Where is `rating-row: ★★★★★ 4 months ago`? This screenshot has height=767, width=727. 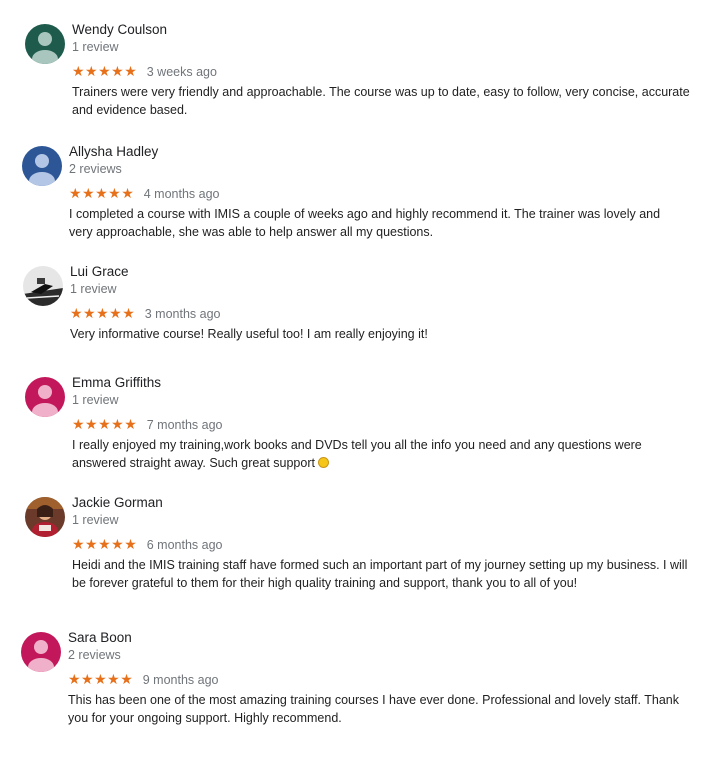 rating-row: ★★★★★ 4 months ago is located at coordinates (144, 193).